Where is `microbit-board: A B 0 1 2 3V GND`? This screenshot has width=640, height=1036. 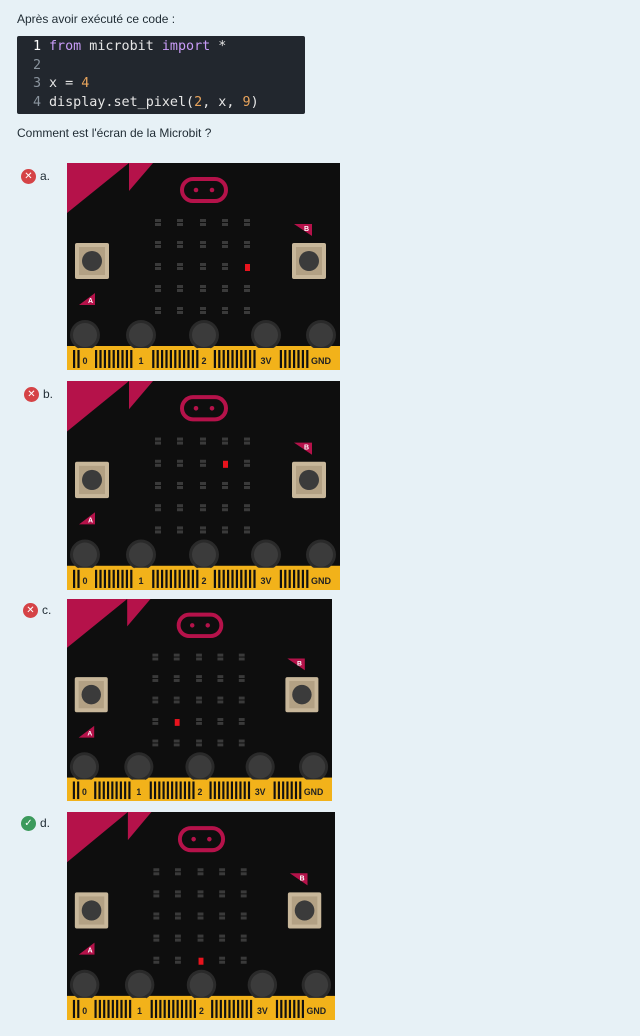
microbit-board: A B 0 1 2 3V GND is located at coordinates (199, 700).